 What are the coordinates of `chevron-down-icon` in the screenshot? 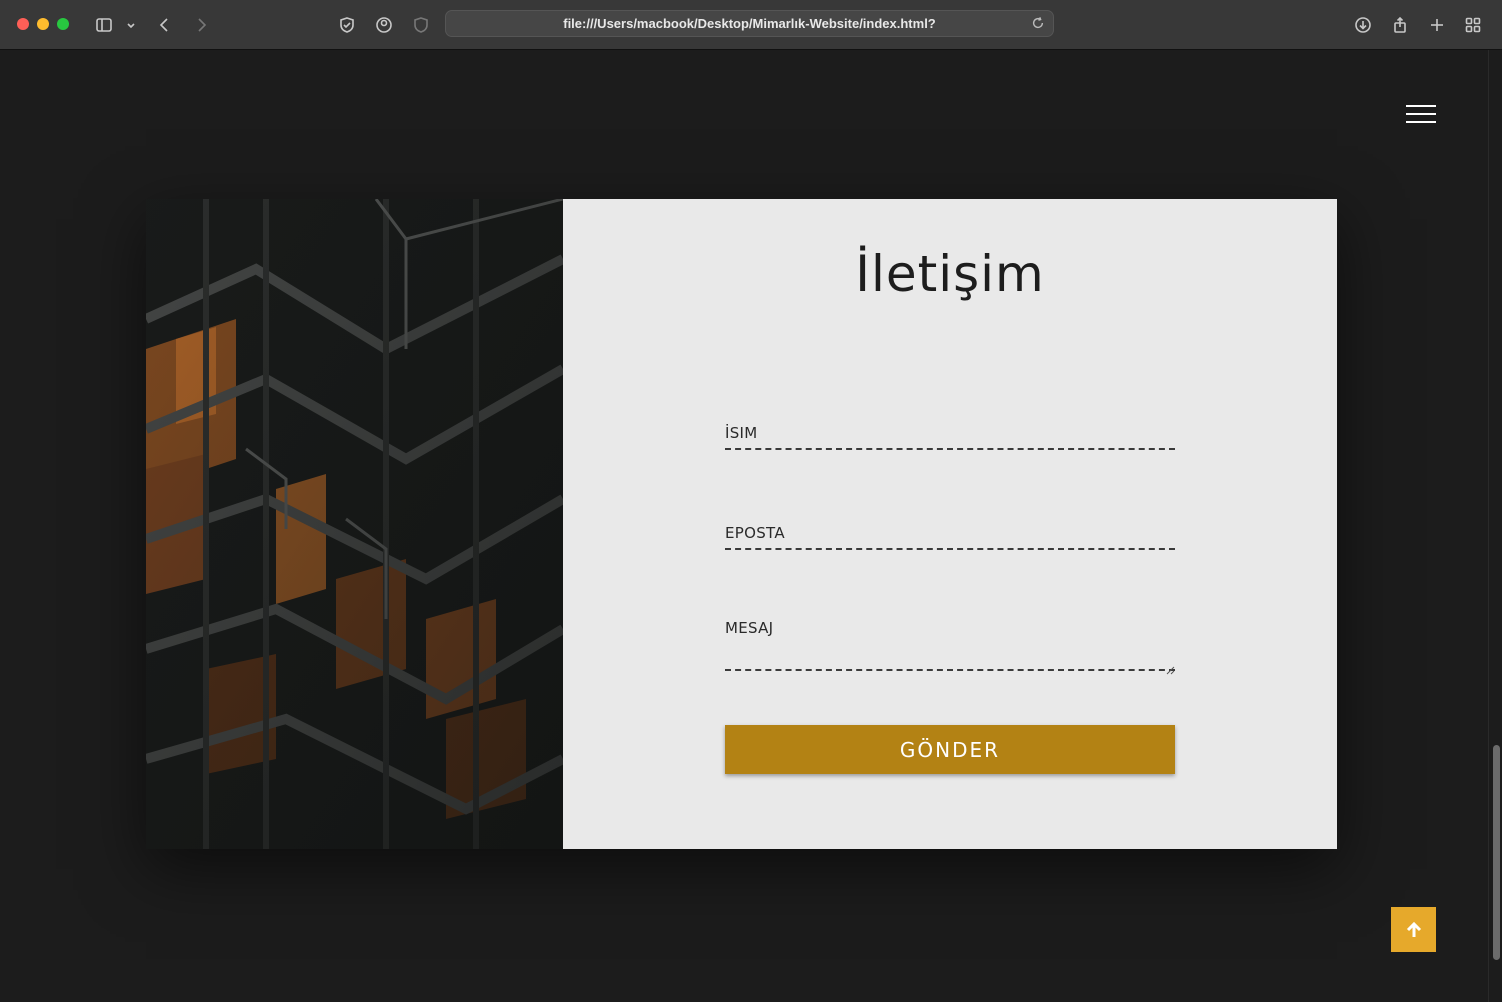 It's located at (131, 25).